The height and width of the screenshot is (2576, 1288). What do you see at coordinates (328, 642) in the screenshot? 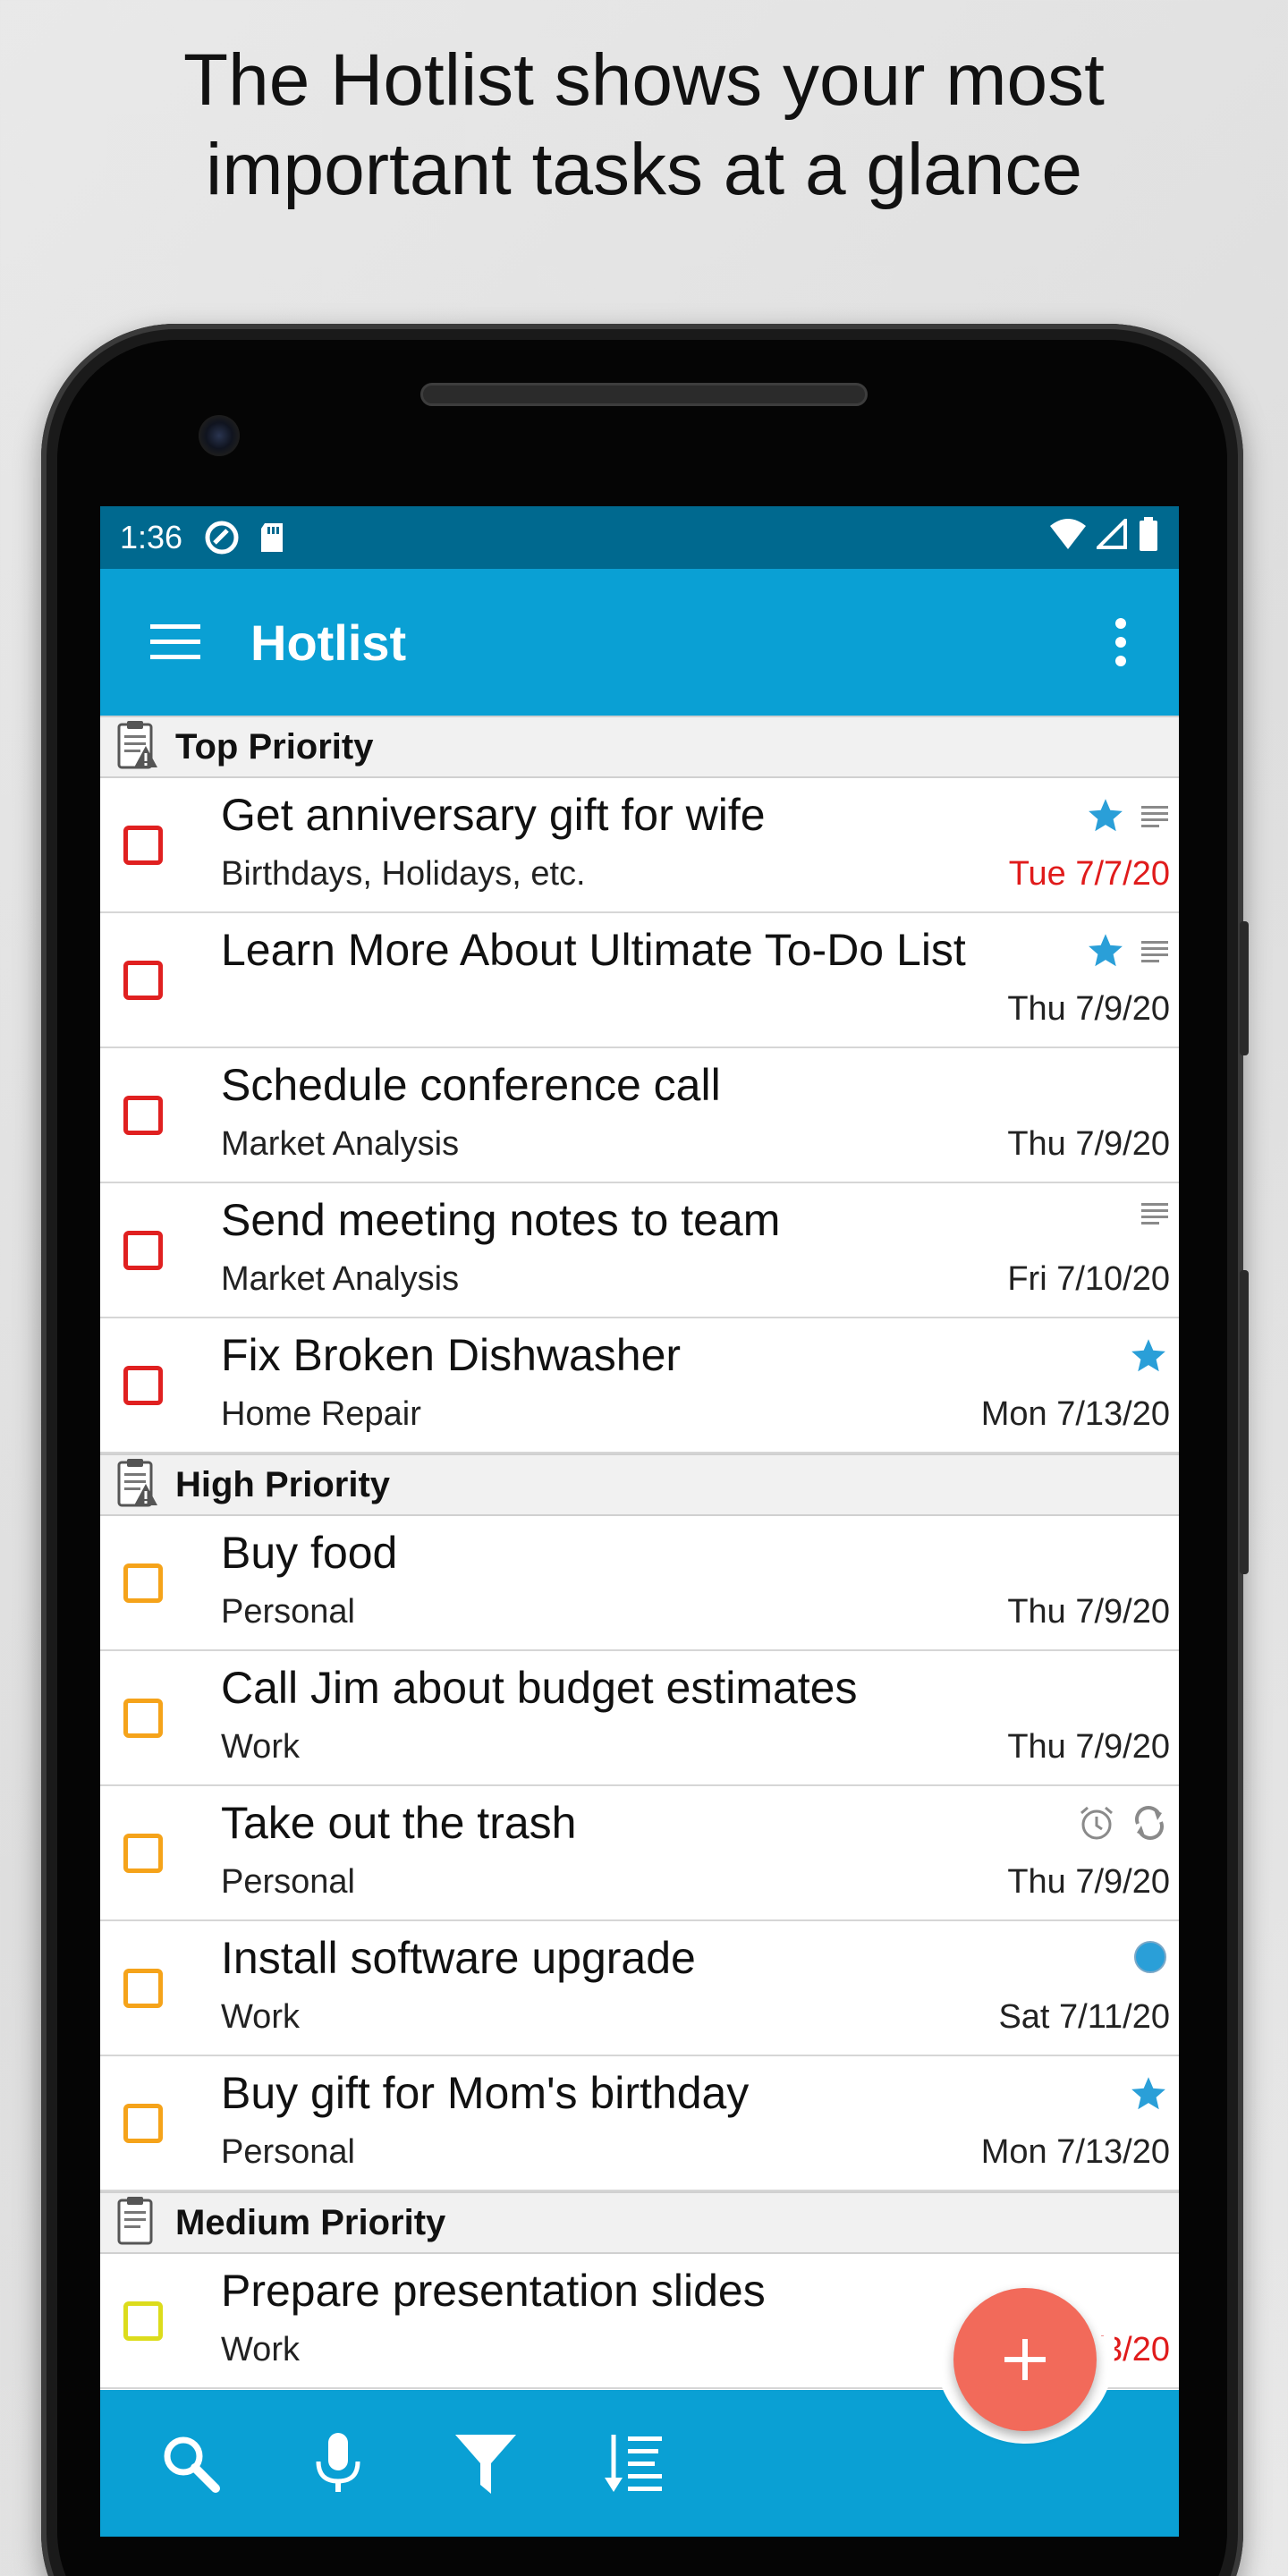
I see `page-title: Hotlist` at bounding box center [328, 642].